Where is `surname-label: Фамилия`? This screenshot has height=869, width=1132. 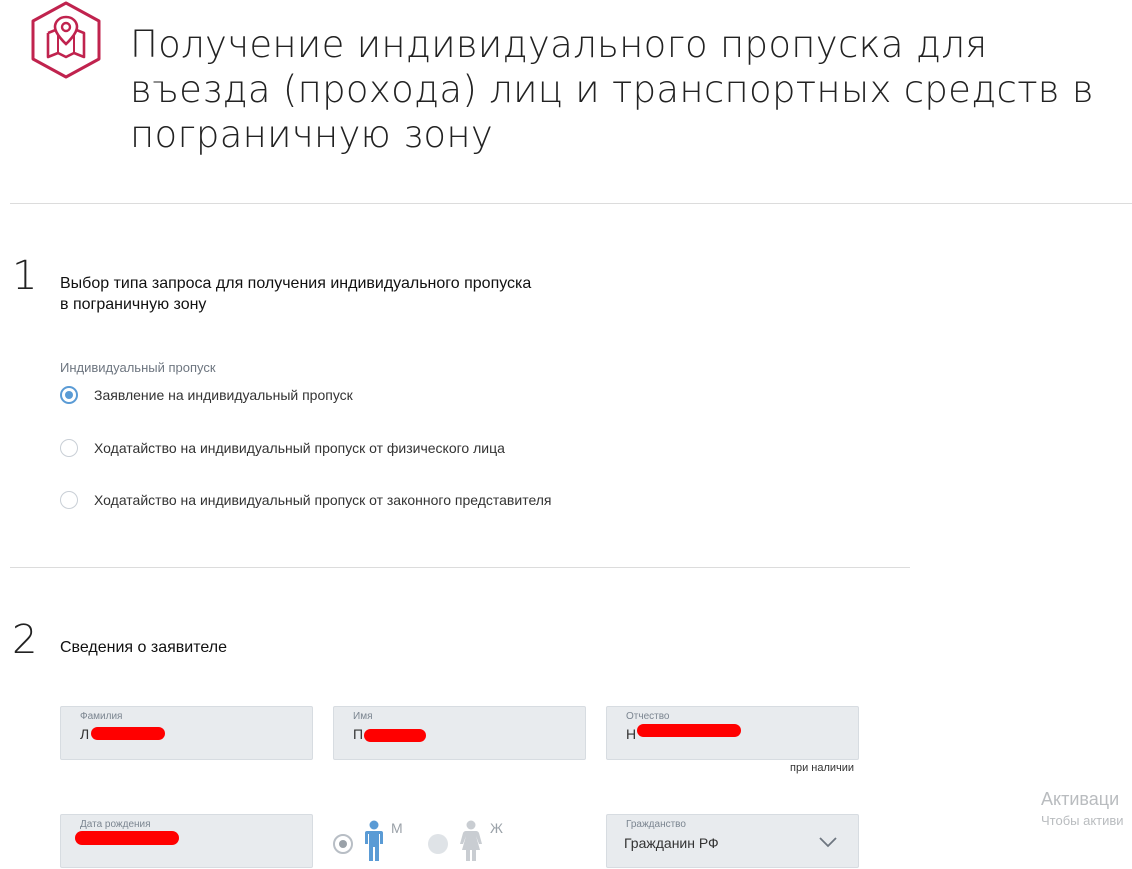
surname-label: Фамилия is located at coordinates (101, 716).